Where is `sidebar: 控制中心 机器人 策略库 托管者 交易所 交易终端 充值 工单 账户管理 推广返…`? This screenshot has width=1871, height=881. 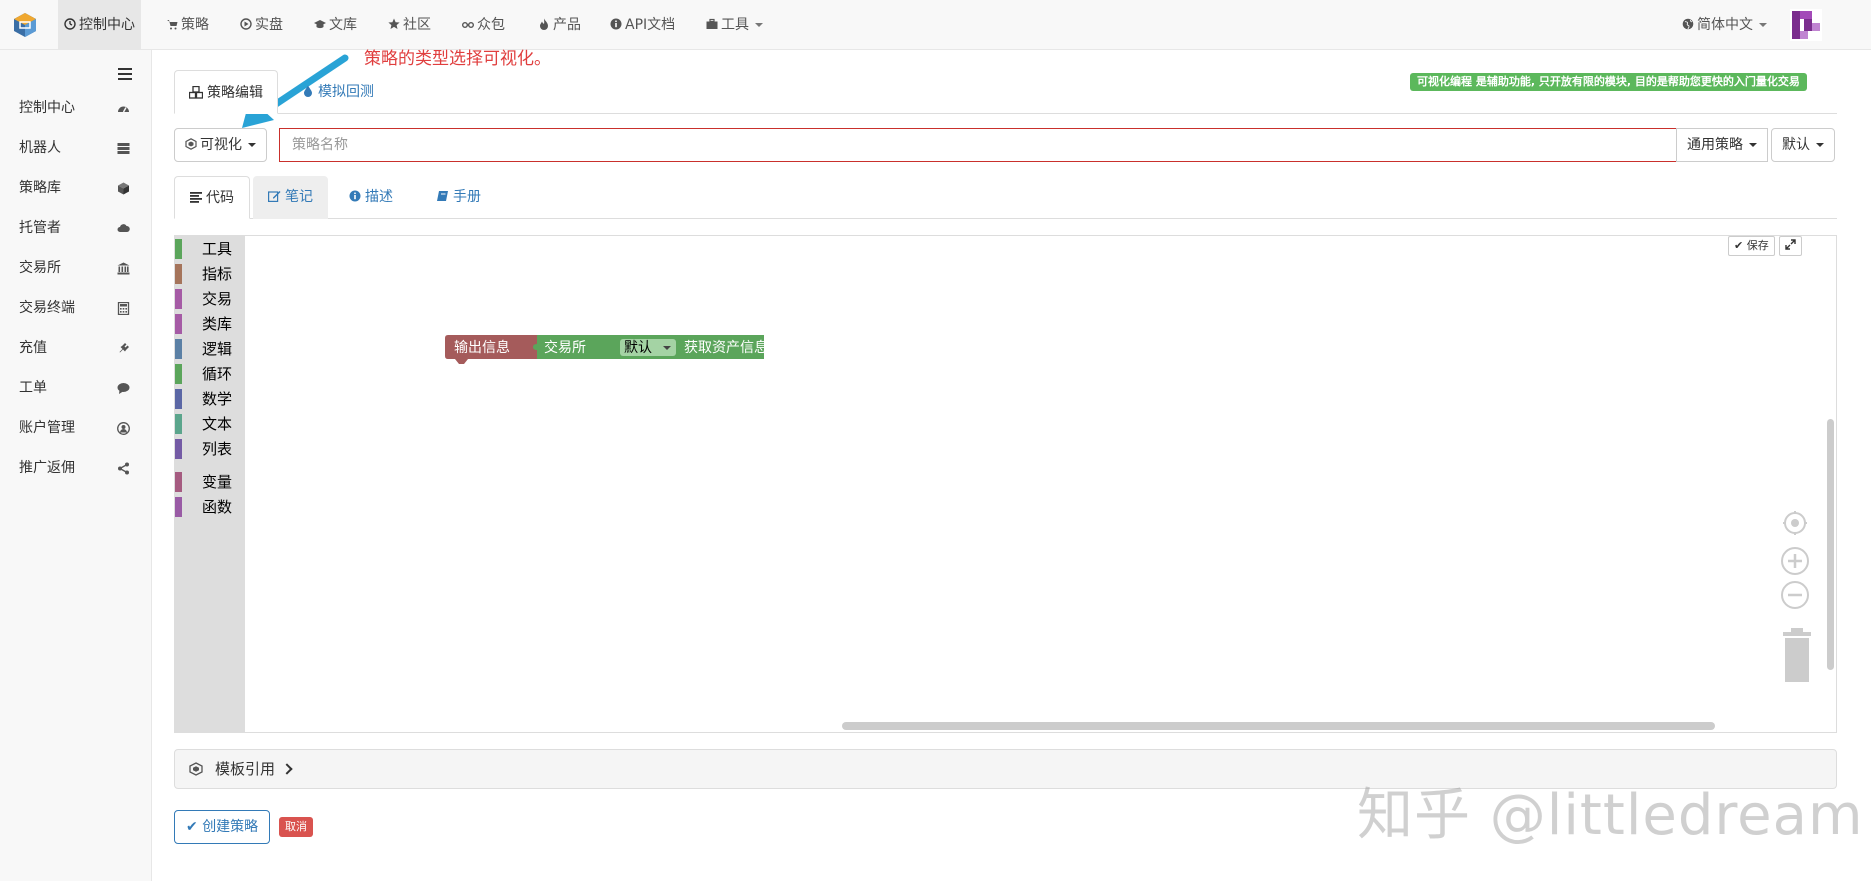 sidebar: 控制中心 机器人 策略库 托管者 交易所 交易终端 充值 工单 账户管理 推广返… is located at coordinates (76, 465).